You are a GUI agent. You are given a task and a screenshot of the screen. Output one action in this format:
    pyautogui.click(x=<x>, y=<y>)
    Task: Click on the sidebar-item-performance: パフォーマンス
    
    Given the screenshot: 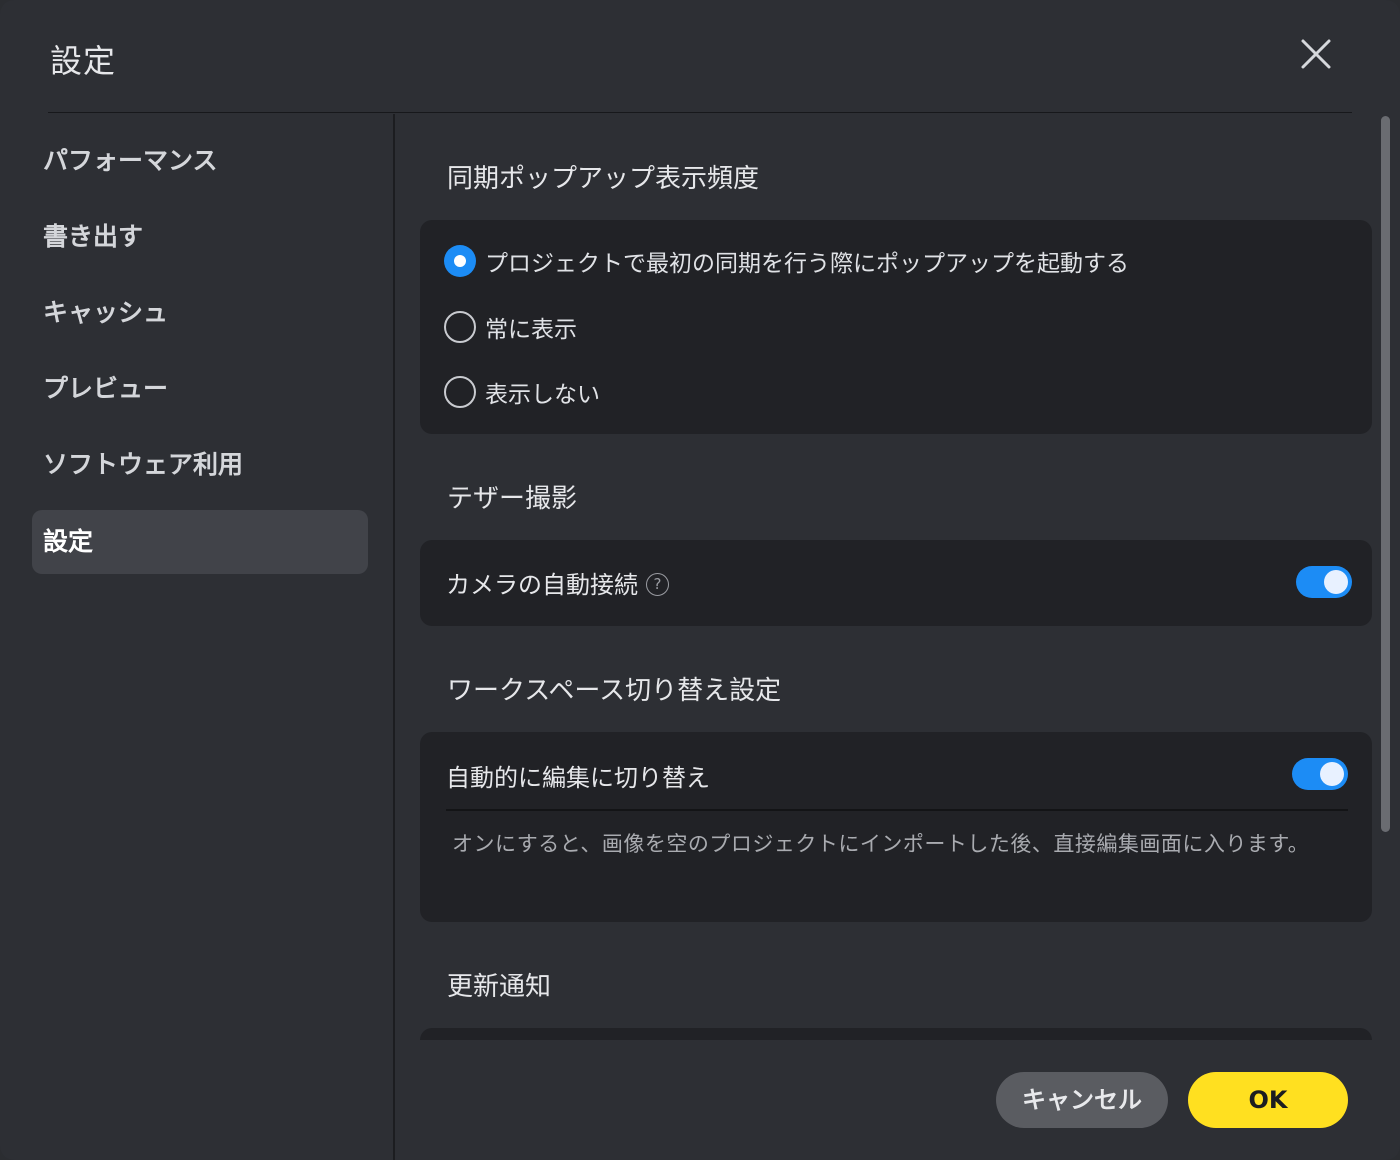 What is the action you would take?
    pyautogui.click(x=200, y=161)
    